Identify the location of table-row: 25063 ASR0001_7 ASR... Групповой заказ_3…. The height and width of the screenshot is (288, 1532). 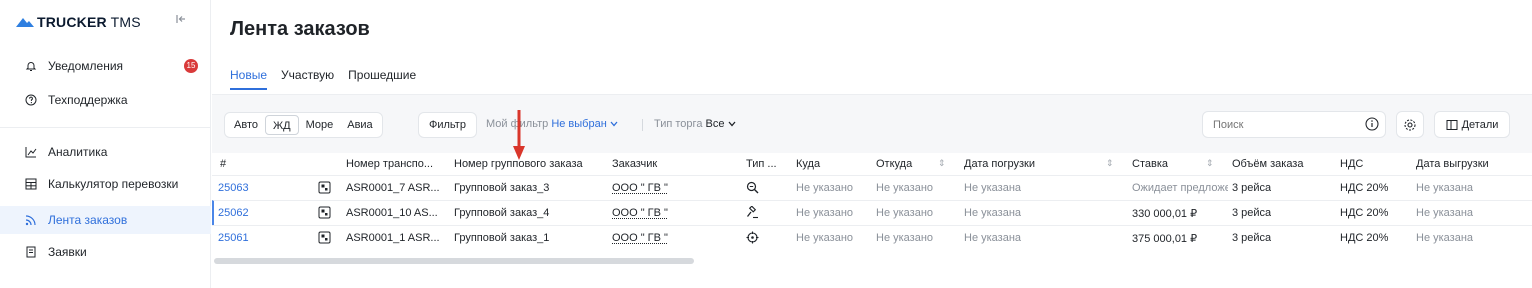
(872, 187).